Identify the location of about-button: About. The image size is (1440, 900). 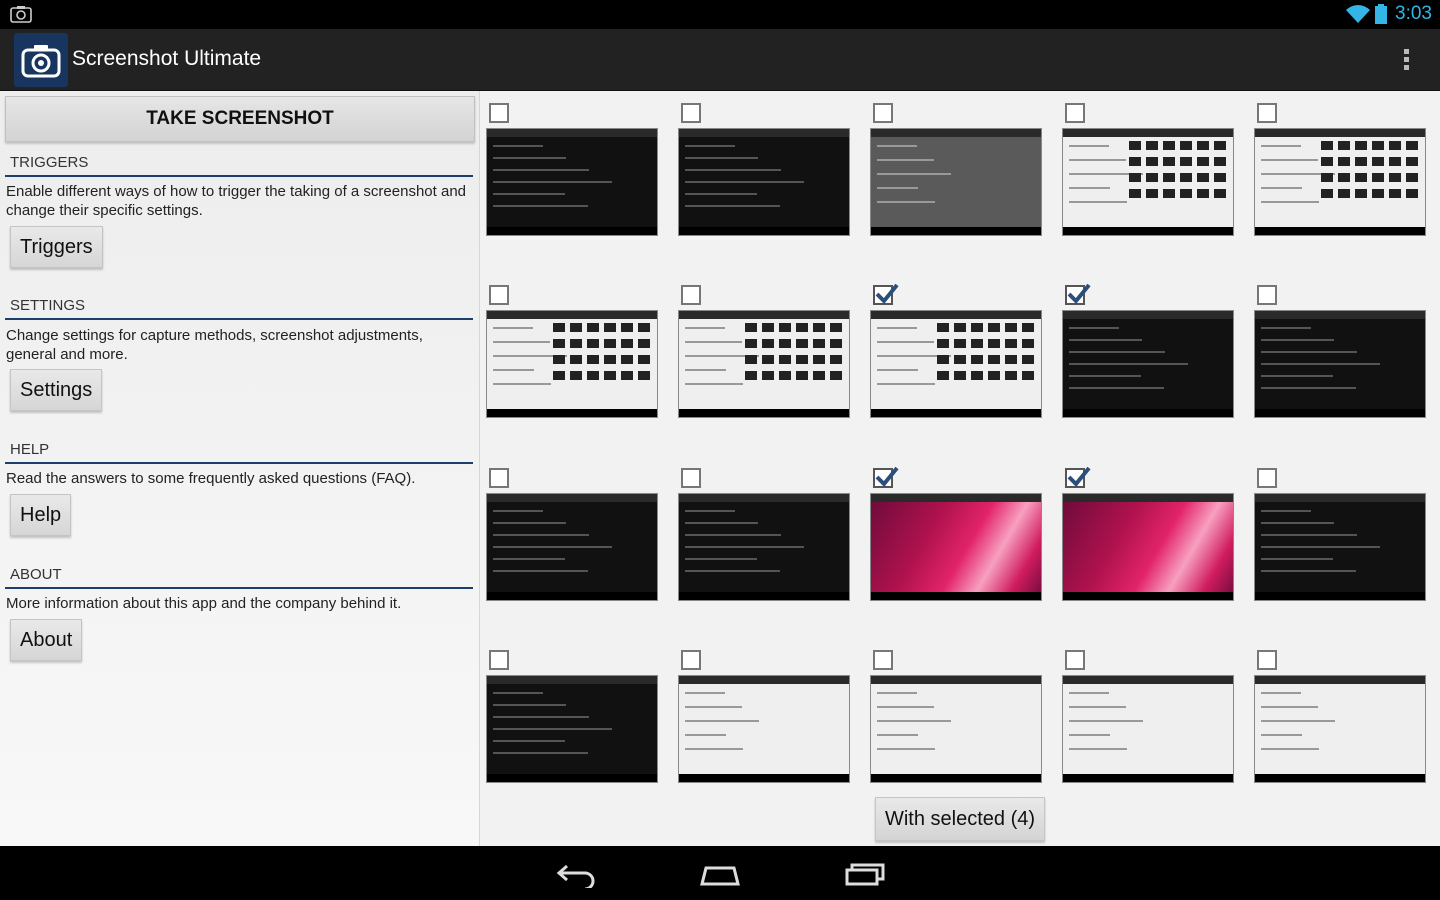
(46, 640).